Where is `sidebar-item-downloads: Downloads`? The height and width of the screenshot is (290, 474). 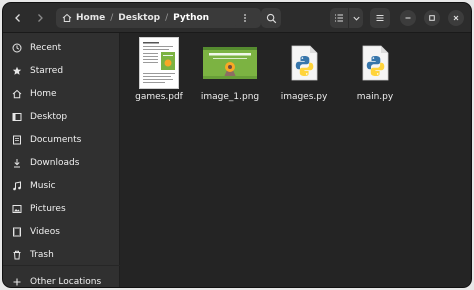 sidebar-item-downloads: Downloads is located at coordinates (61, 163).